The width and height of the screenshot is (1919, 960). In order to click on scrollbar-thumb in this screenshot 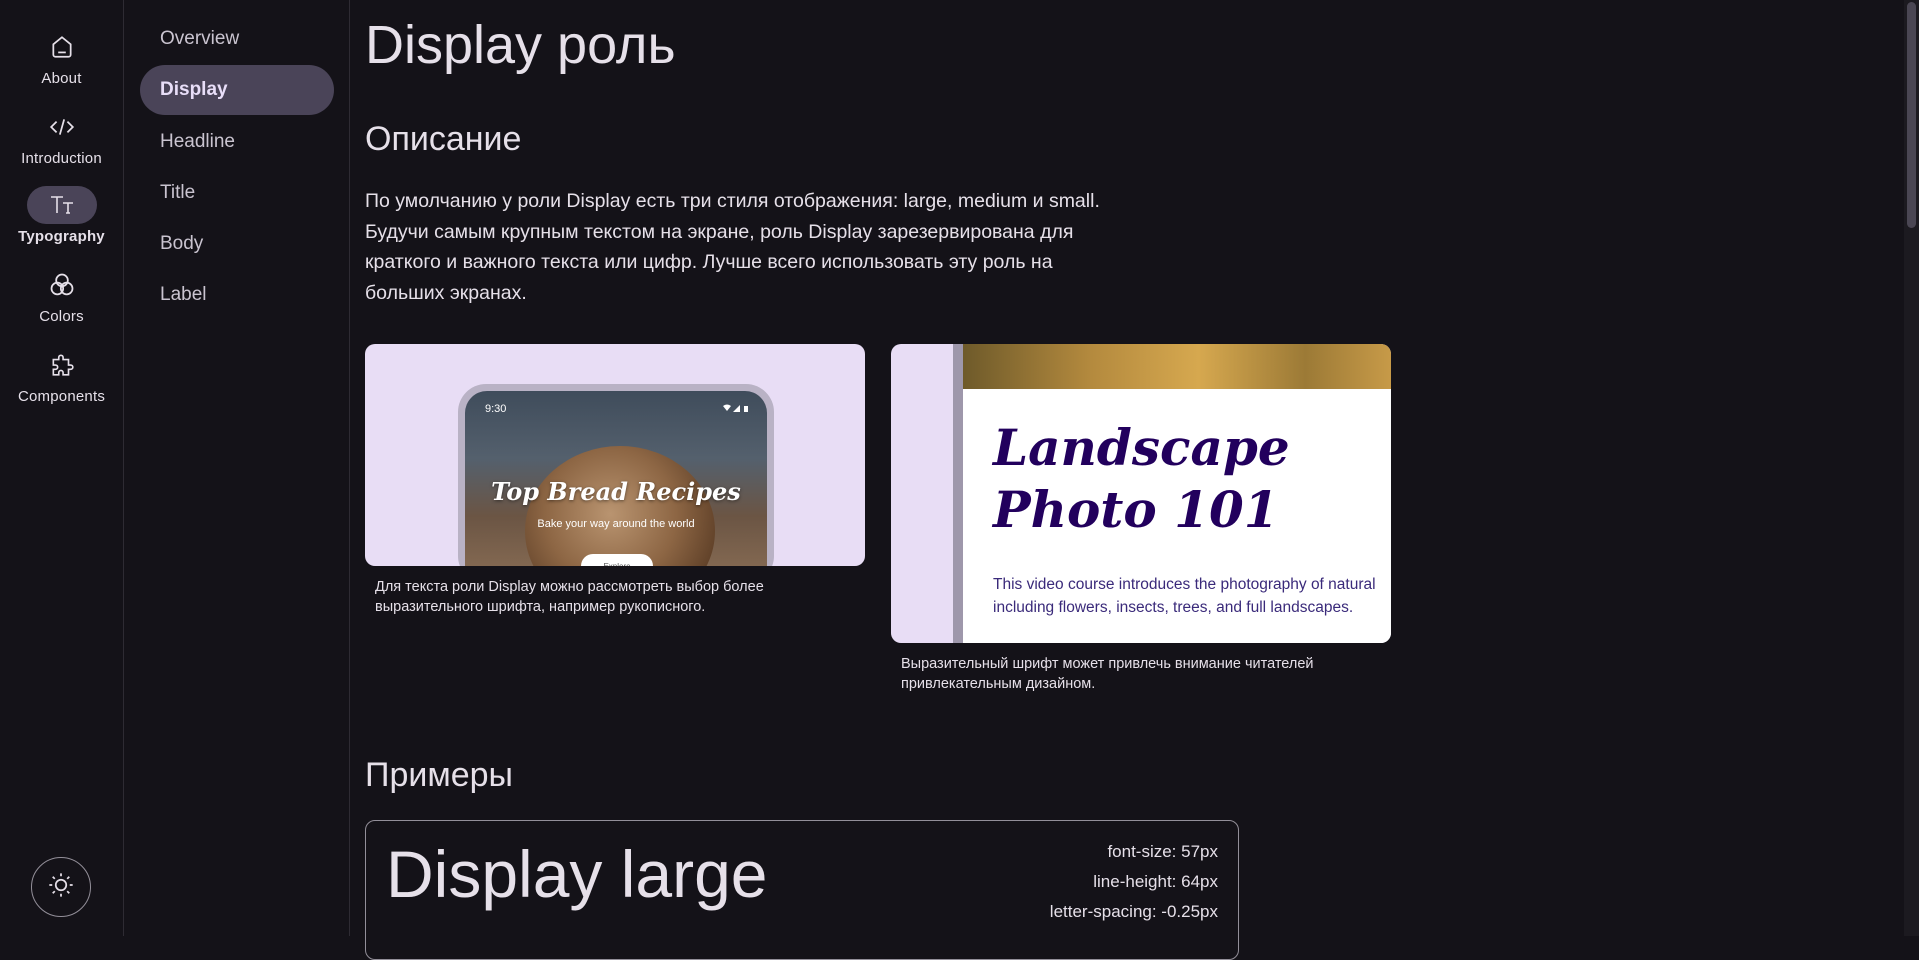, I will do `click(1911, 115)`.